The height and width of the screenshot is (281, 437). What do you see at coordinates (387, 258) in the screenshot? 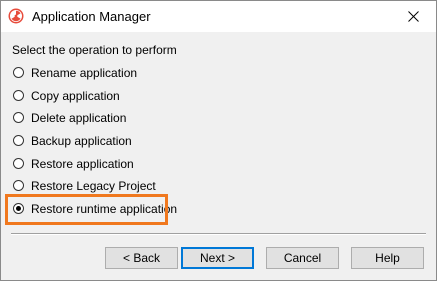
I see `help-button: Help` at bounding box center [387, 258].